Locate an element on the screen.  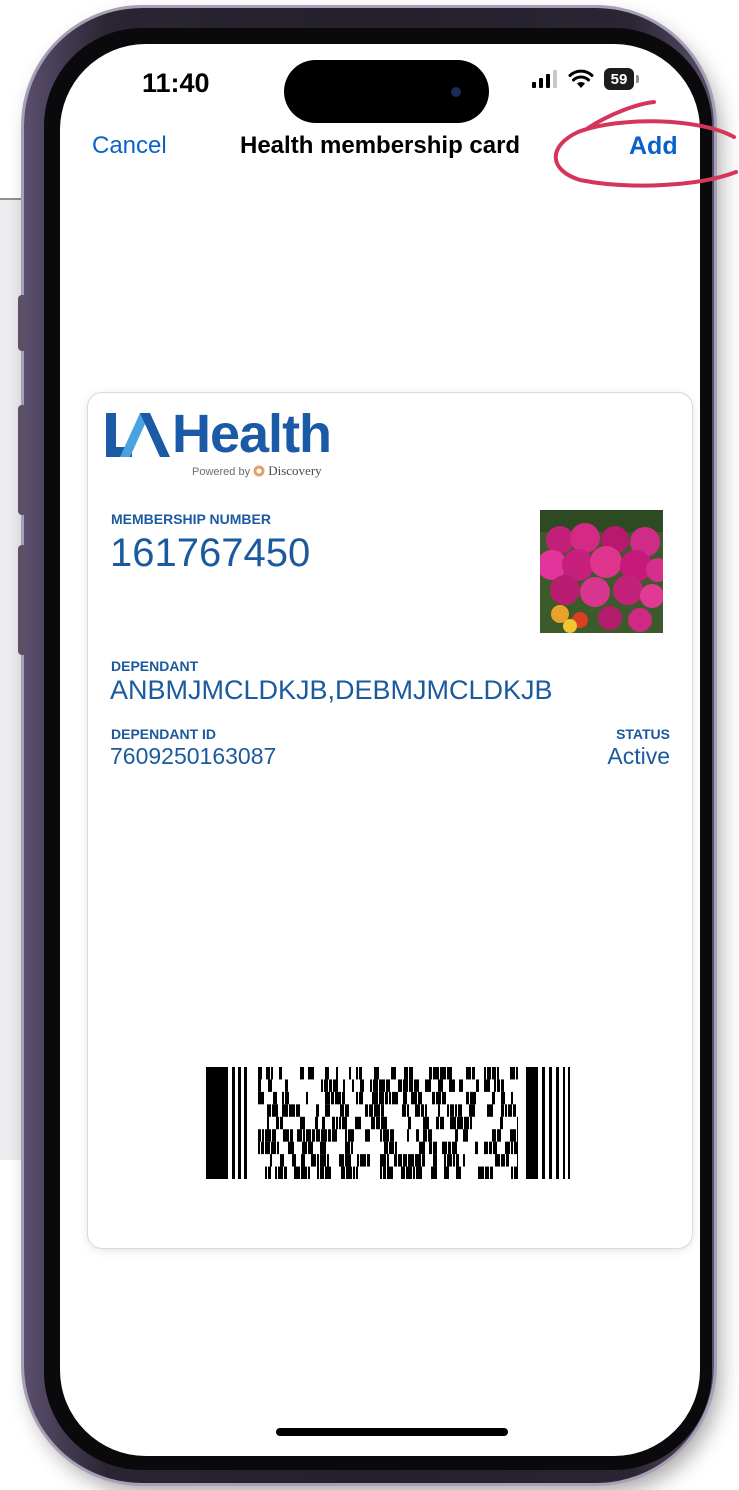
barcode is located at coordinates (388, 1123).